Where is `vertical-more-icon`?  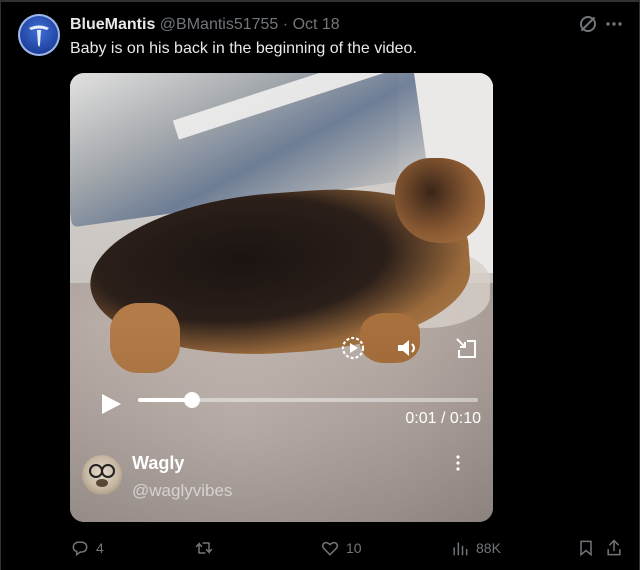
vertical-more-icon is located at coordinates (458, 463).